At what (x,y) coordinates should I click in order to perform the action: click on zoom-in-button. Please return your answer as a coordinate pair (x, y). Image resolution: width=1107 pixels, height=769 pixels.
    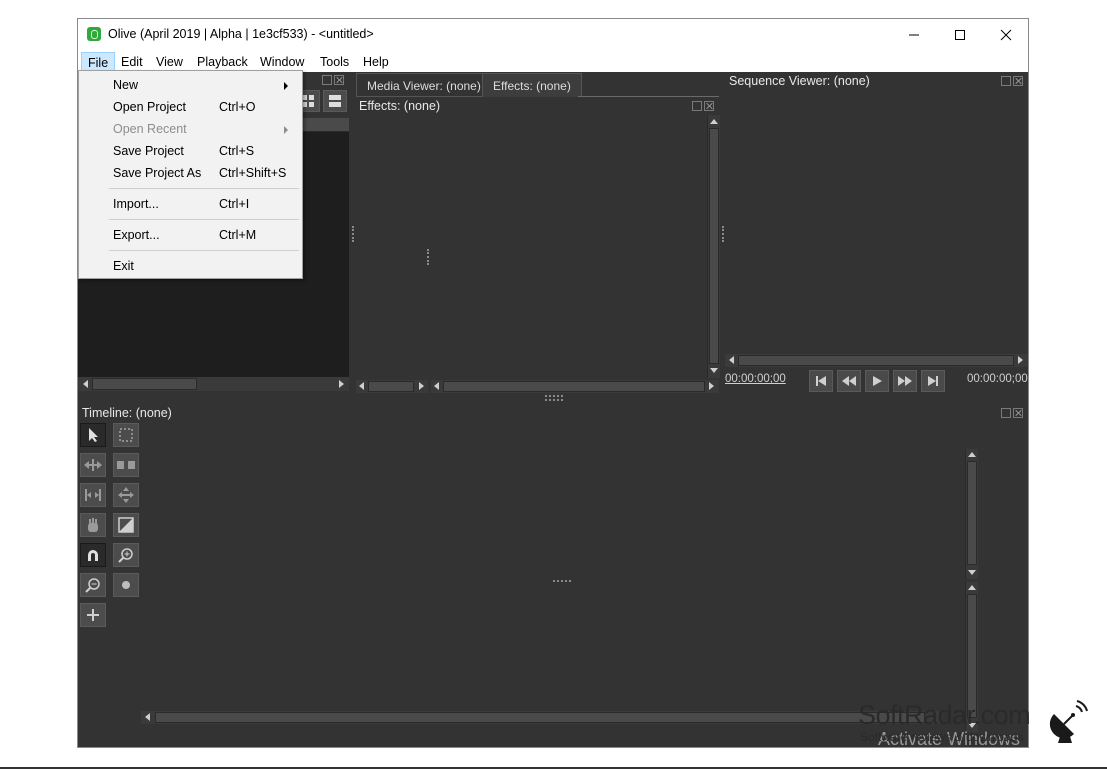
    Looking at the image, I should click on (126, 555).